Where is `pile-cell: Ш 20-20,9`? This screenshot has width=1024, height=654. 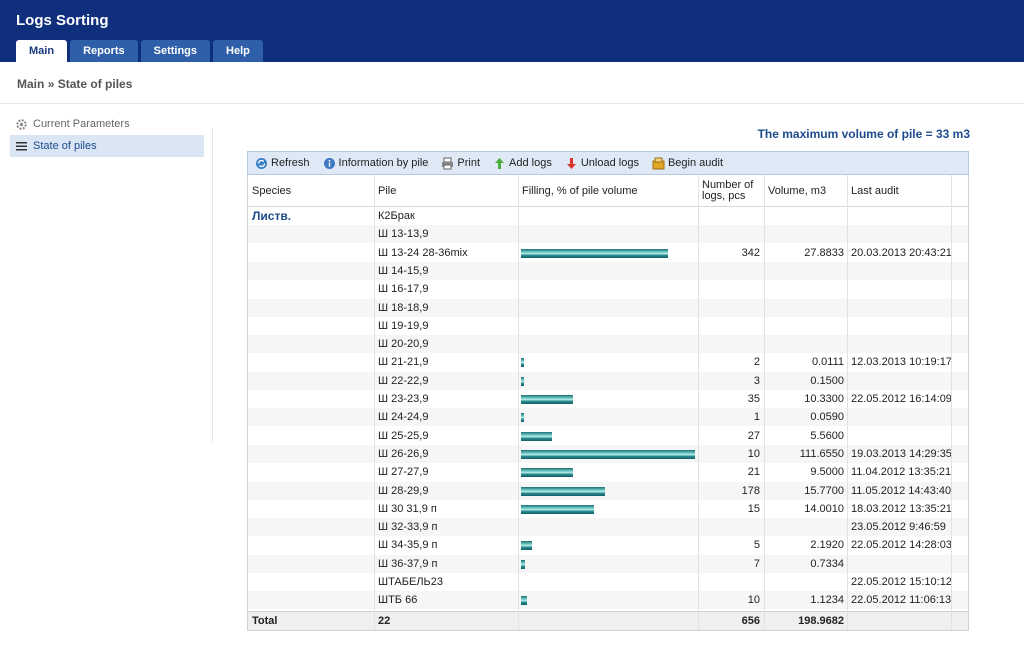
pile-cell: Ш 20-20,9 is located at coordinates (403, 344).